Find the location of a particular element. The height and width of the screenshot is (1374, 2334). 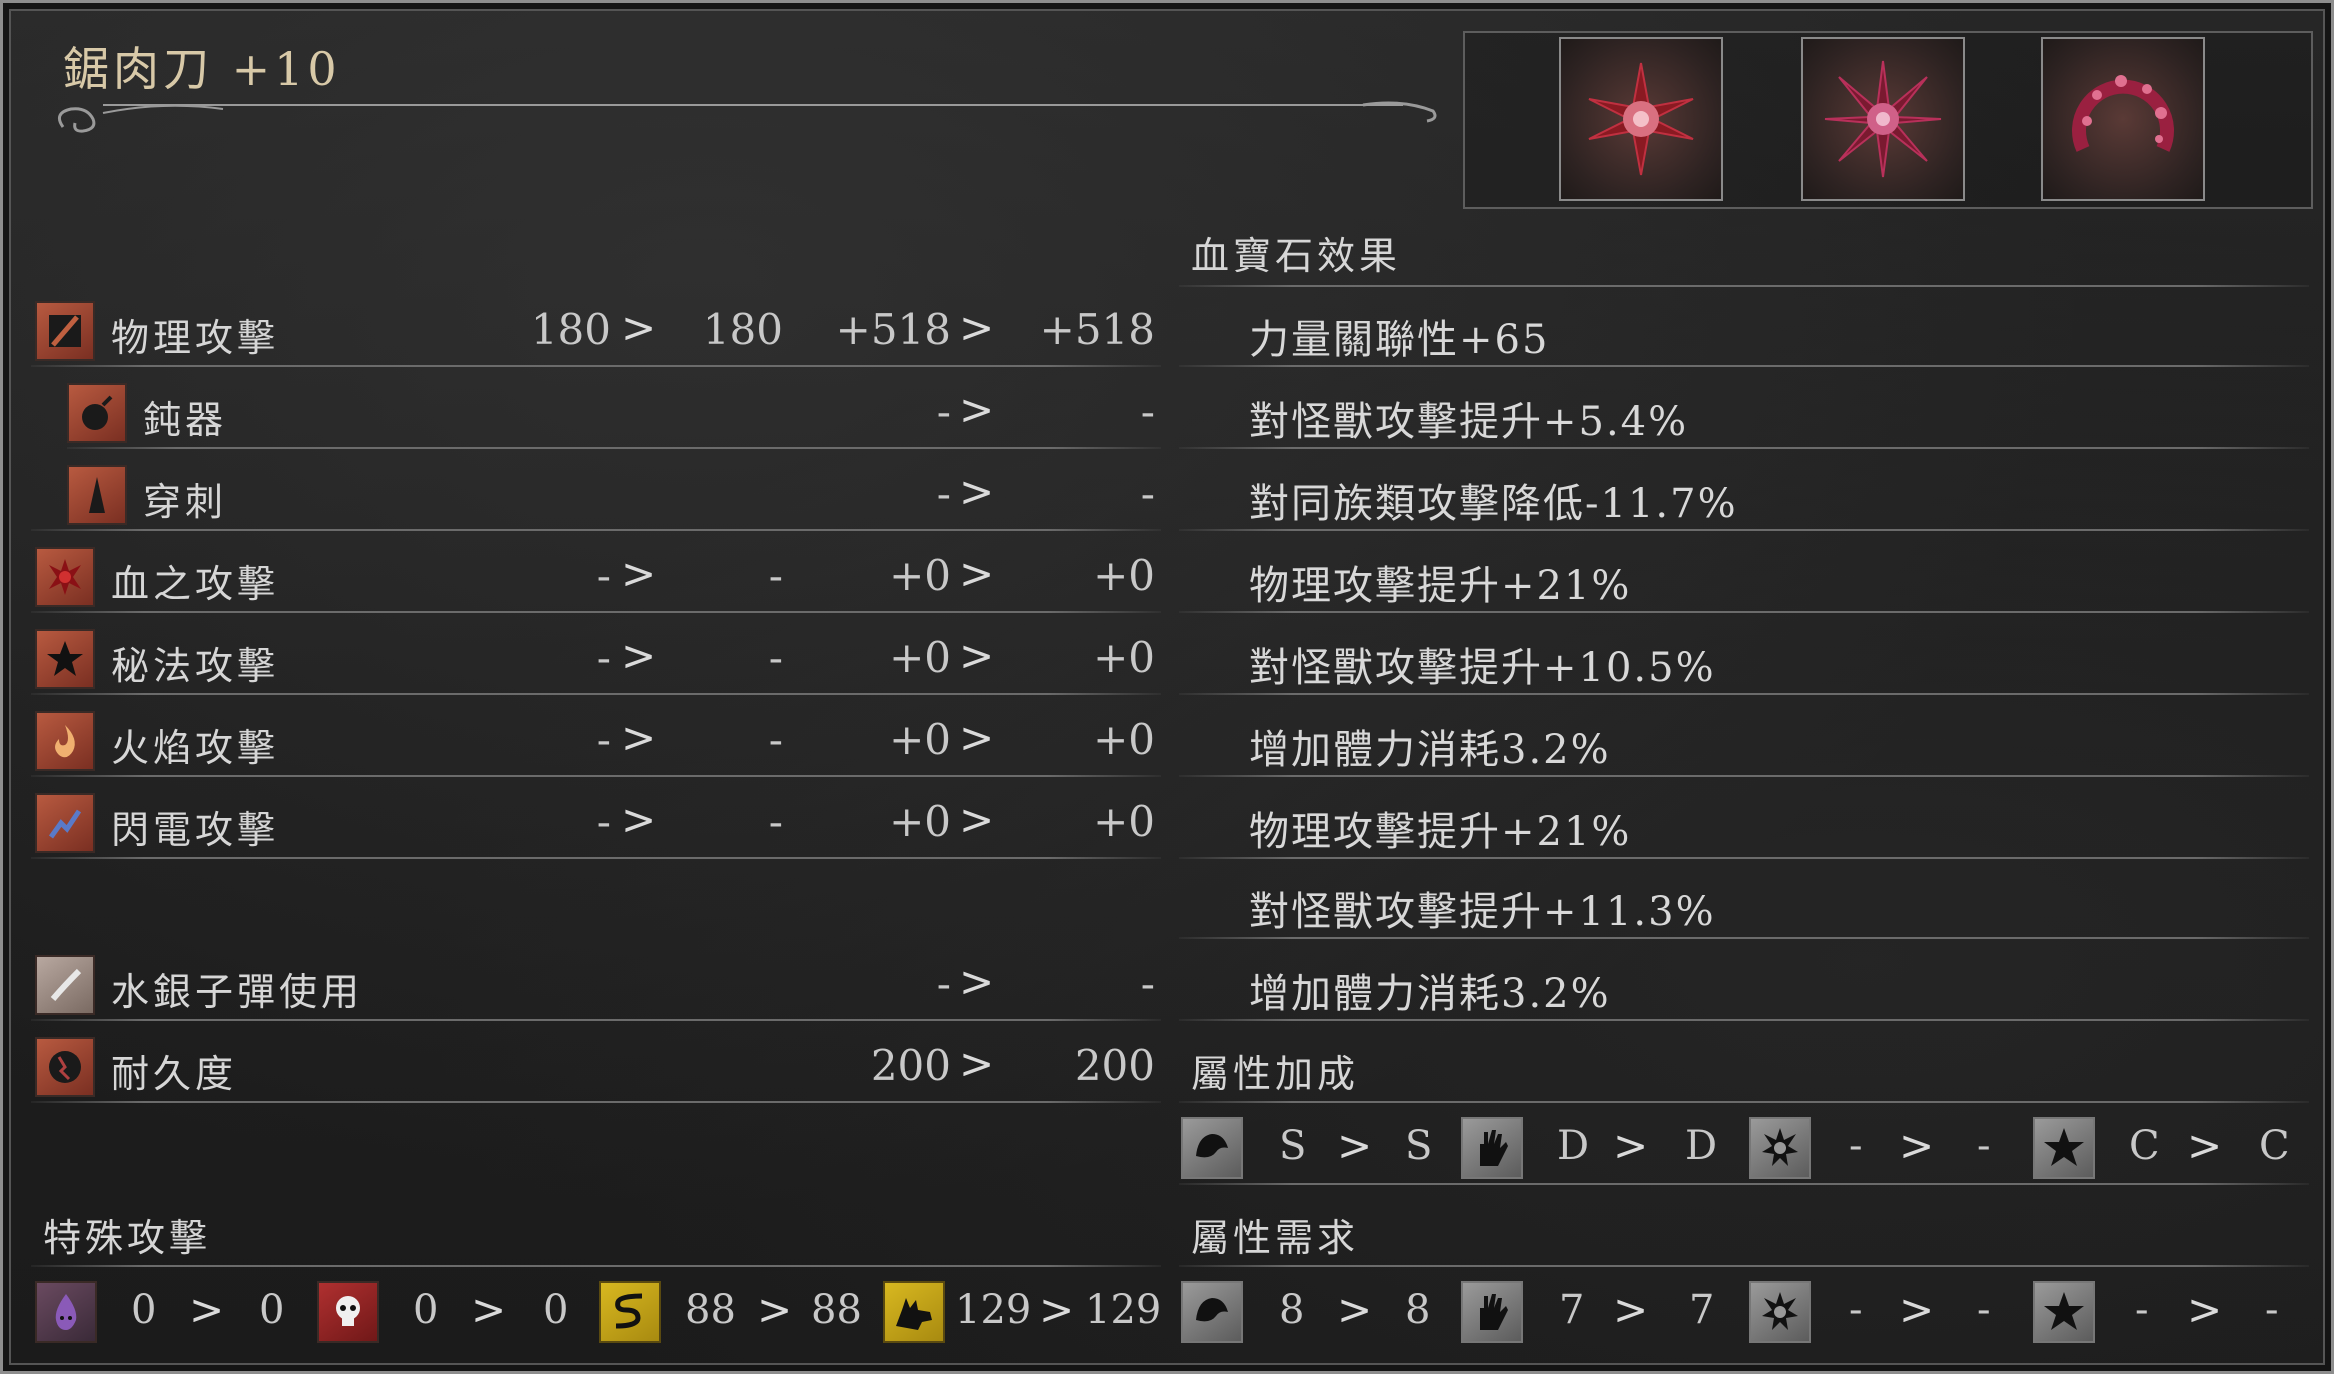

durability-icon is located at coordinates (65, 1067).